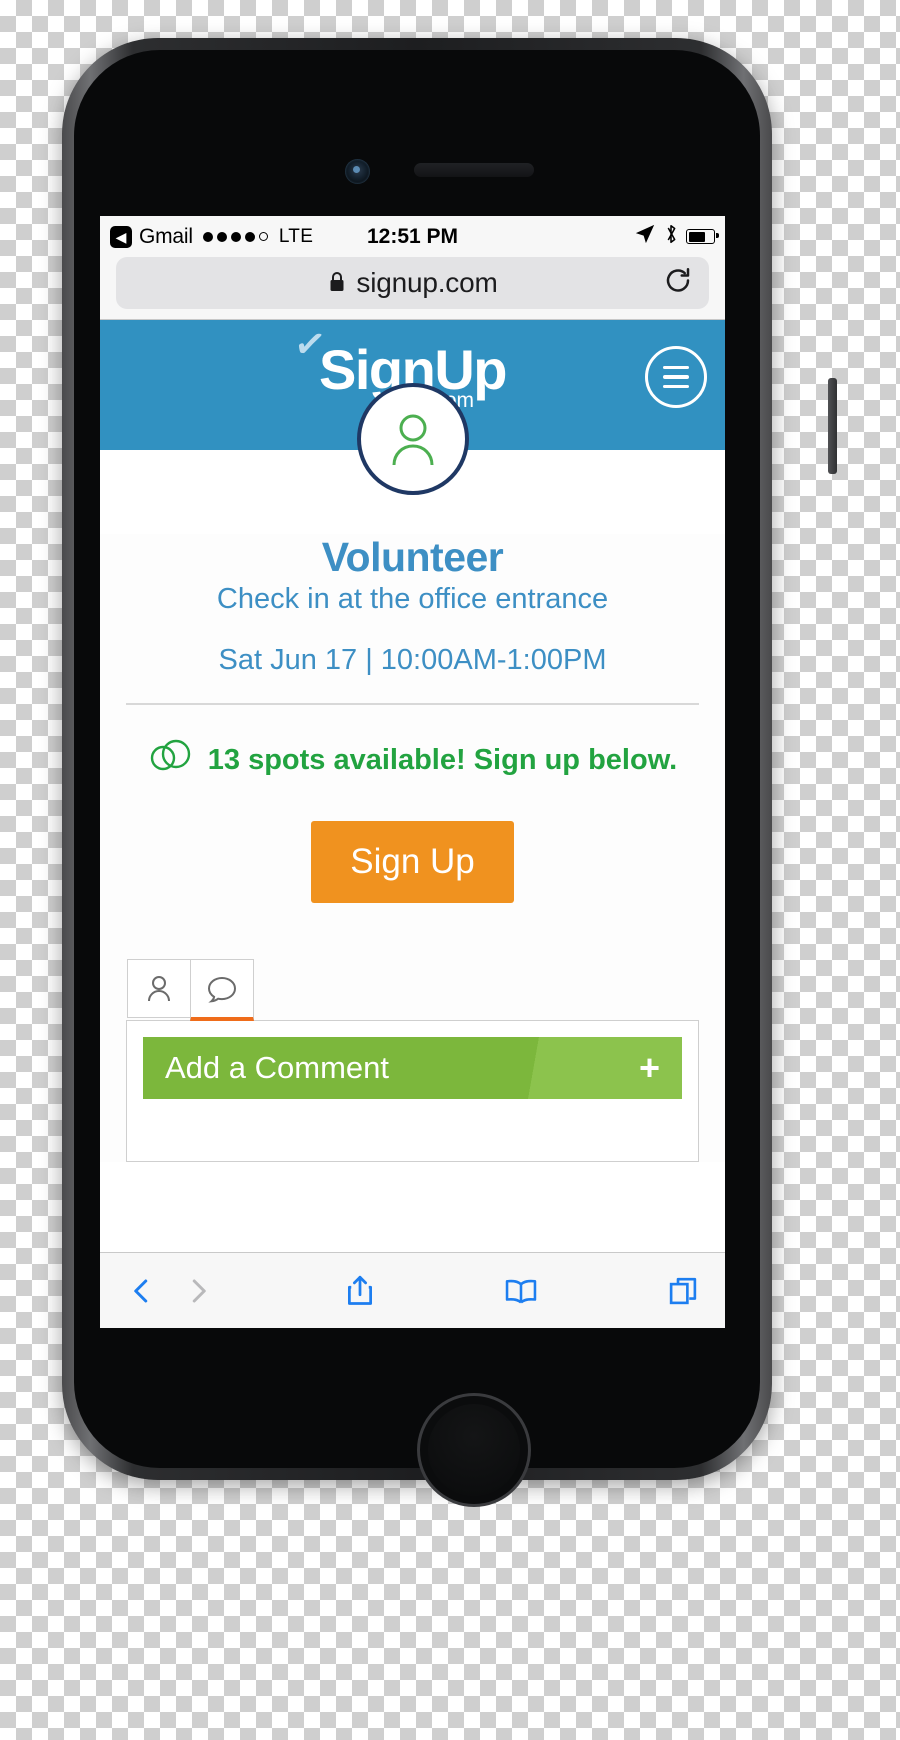 The width and height of the screenshot is (900, 1740). I want to click on plus-icon: +, so click(649, 1067).